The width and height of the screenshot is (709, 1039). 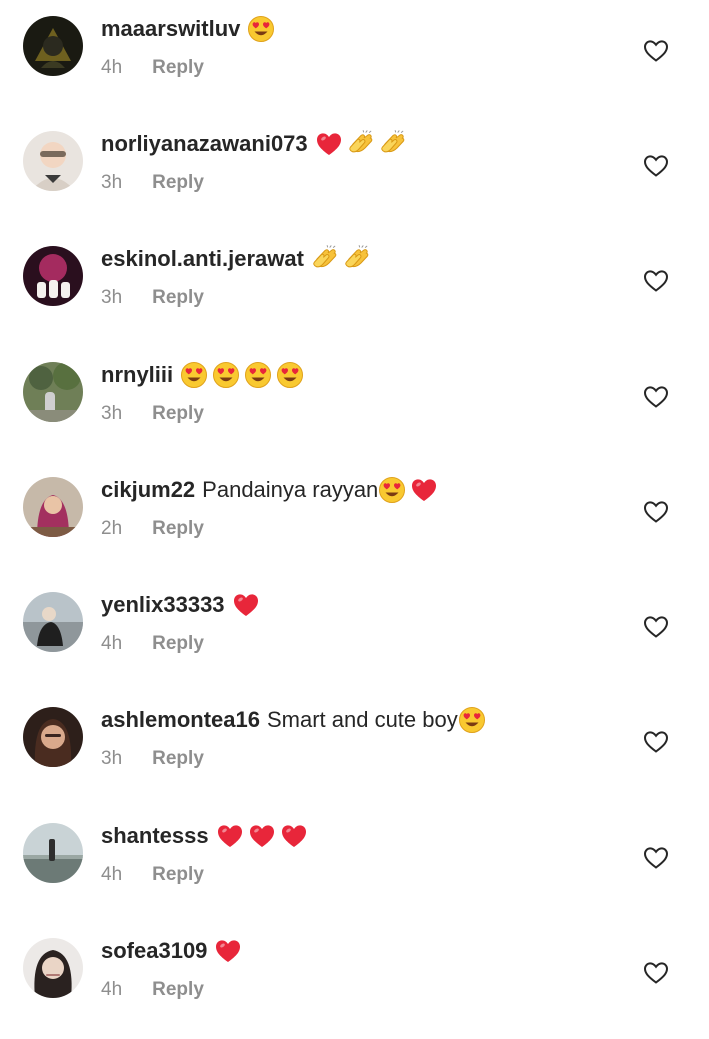 What do you see at coordinates (354, 987) in the screenshot?
I see `comment-item: sofea3109 4h Reply` at bounding box center [354, 987].